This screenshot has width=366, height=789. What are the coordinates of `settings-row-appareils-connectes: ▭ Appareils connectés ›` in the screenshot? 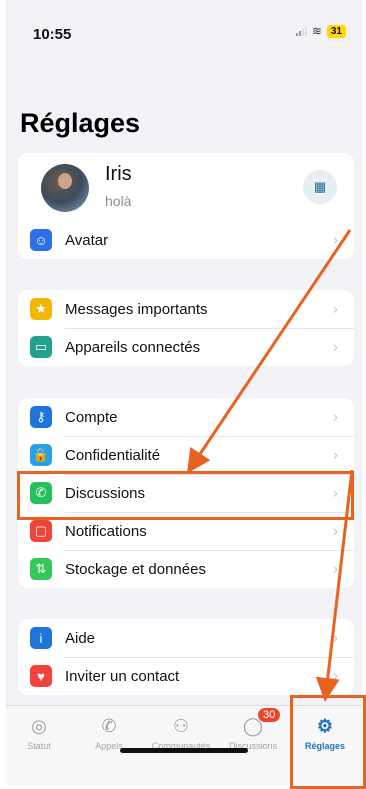 It's located at (186, 347).